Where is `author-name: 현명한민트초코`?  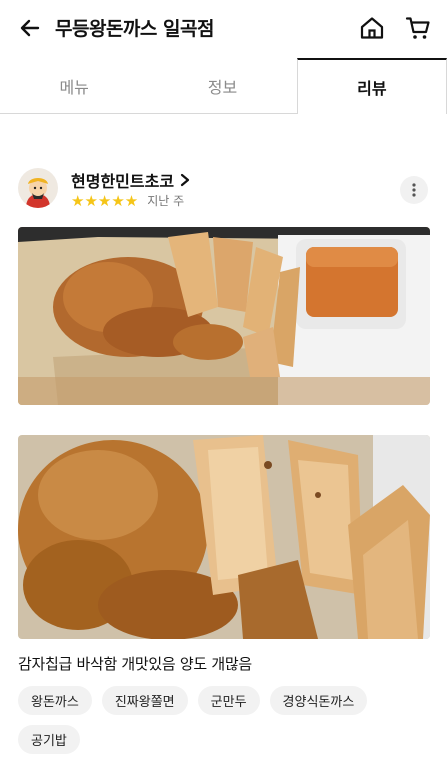
author-name: 현명한민트초코 is located at coordinates (123, 181).